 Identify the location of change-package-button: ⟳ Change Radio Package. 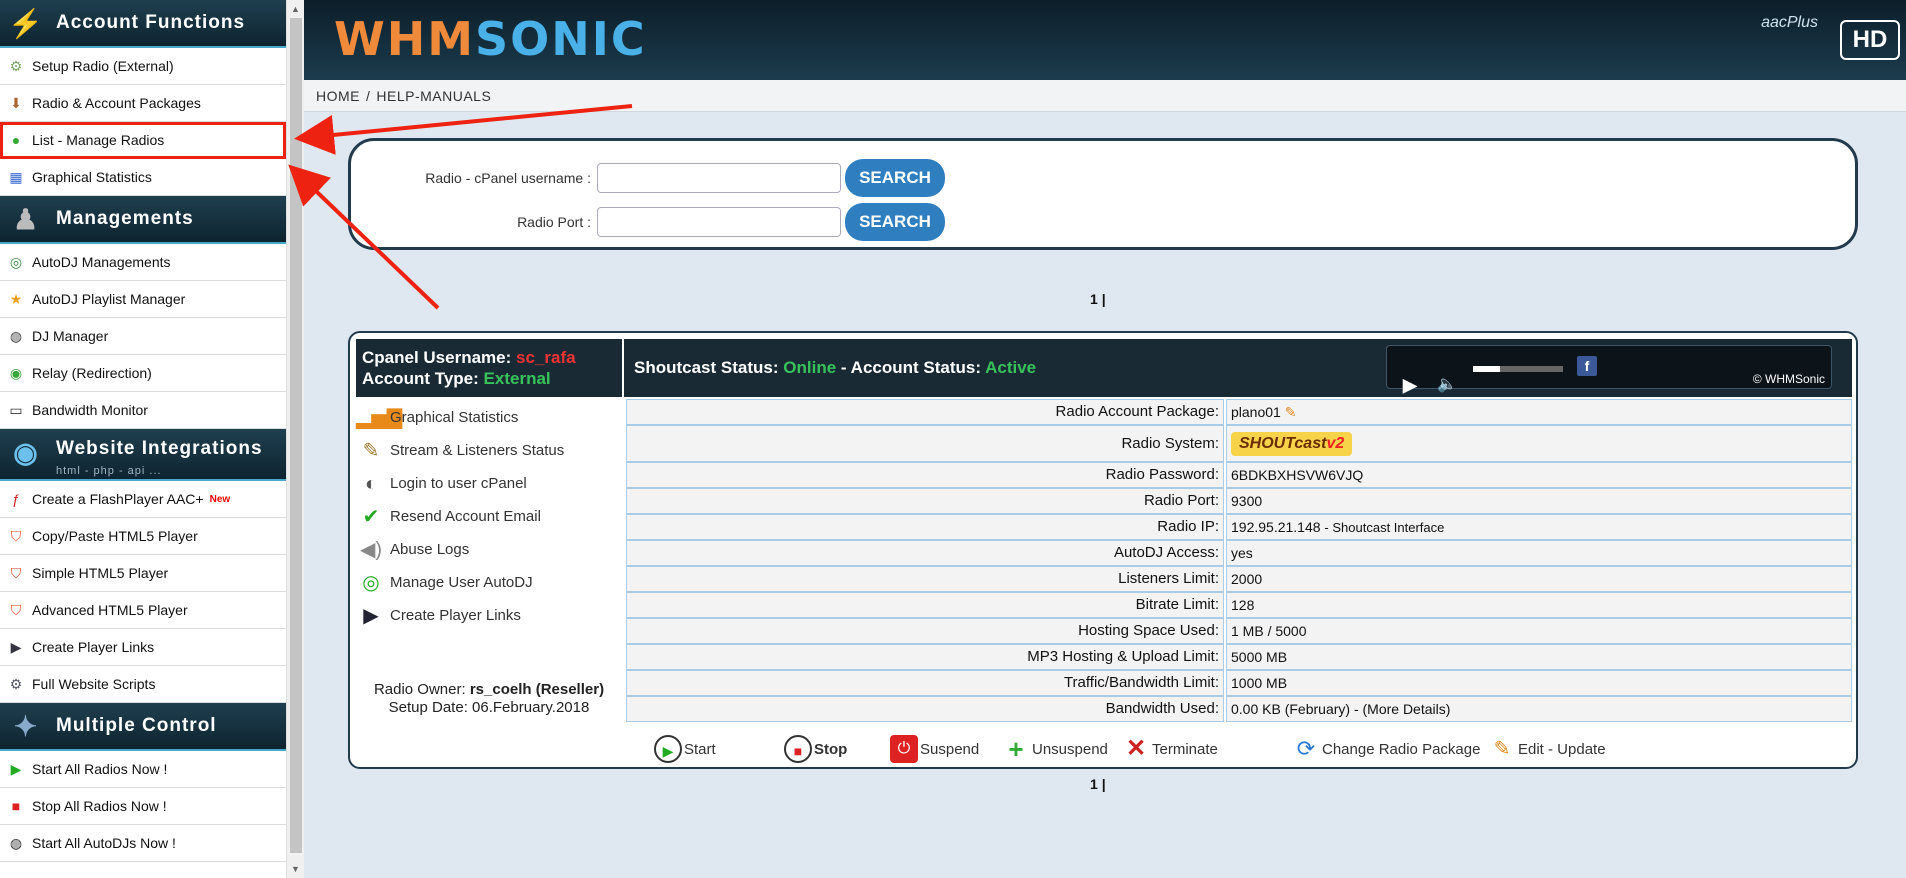
(1386, 749).